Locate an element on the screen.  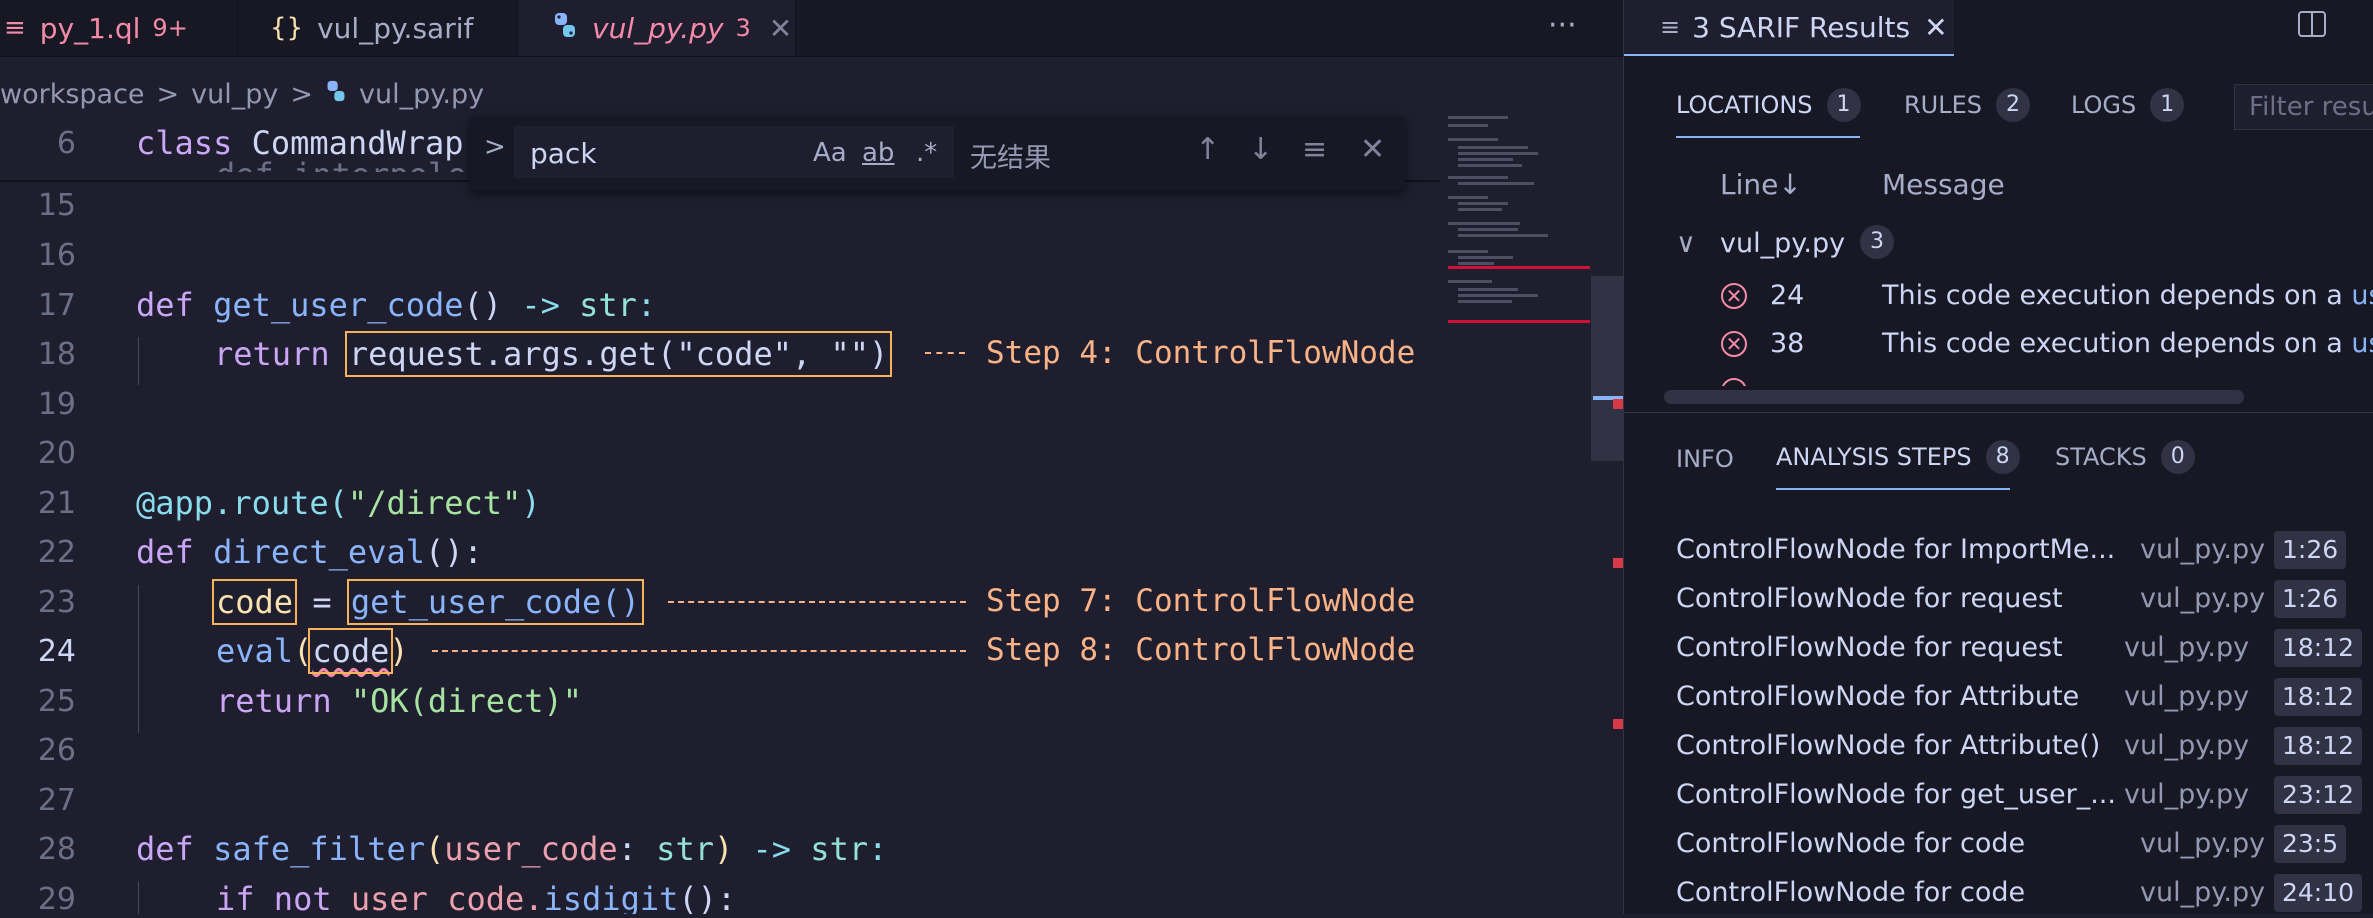
tab-sarif-results: ≡ 3 SARIF Results ✕ is located at coordinates (1789, 28).